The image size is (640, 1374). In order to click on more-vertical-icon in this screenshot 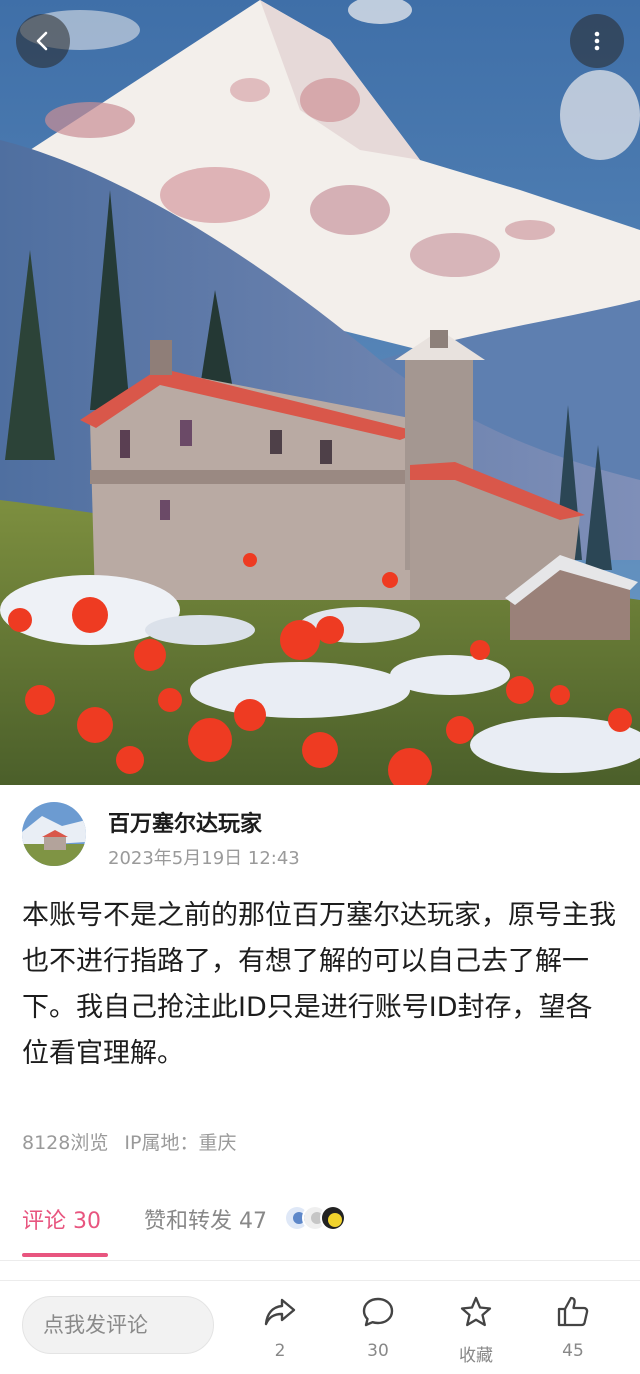, I will do `click(597, 41)`.